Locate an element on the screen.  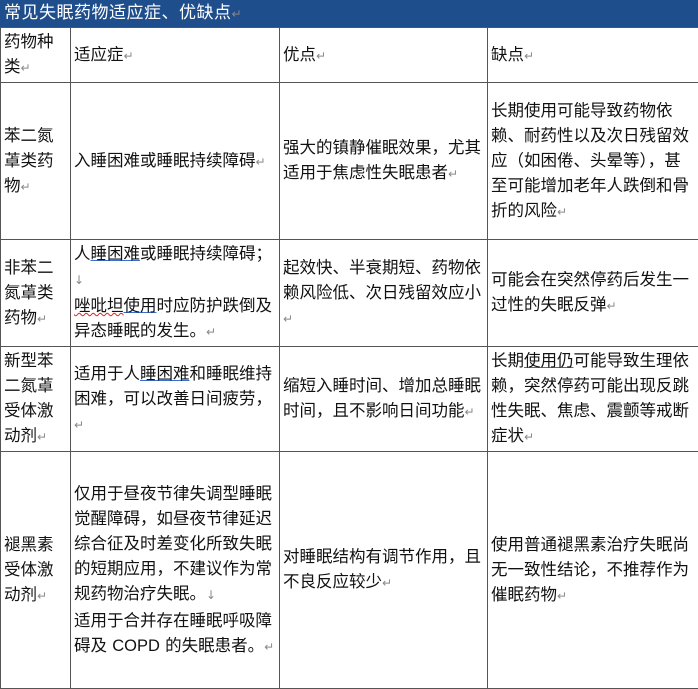
row-advantage: 起效快、半衰期短、药物依赖风险低、次日残留效应小↵ is located at coordinates (384, 293).